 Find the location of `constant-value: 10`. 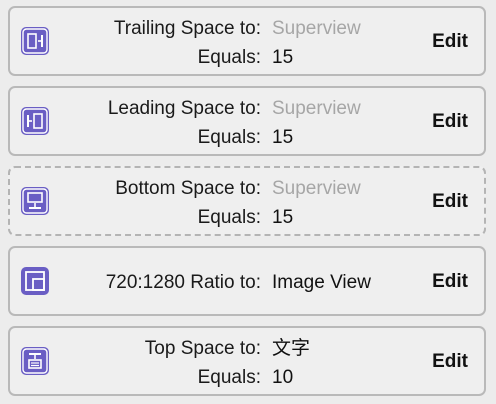

constant-value: 10 is located at coordinates (283, 377).